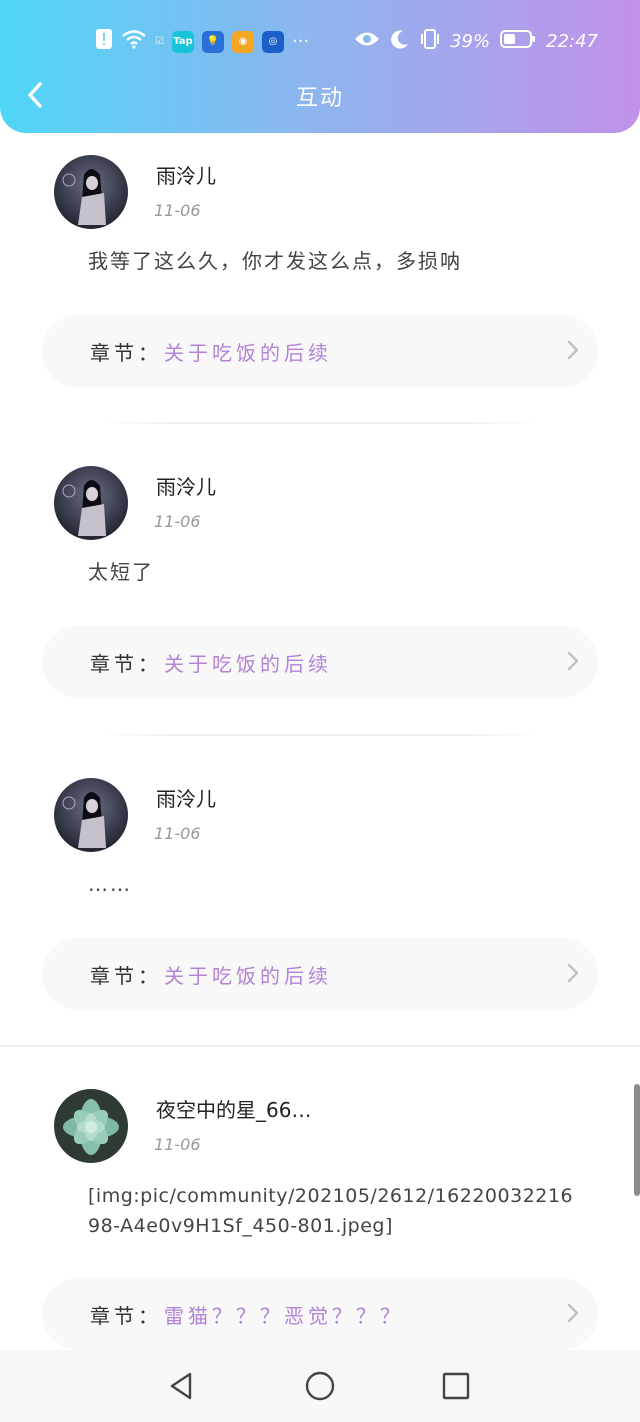 This screenshot has width=640, height=1422. I want to click on wifi-icon, so click(134, 41).